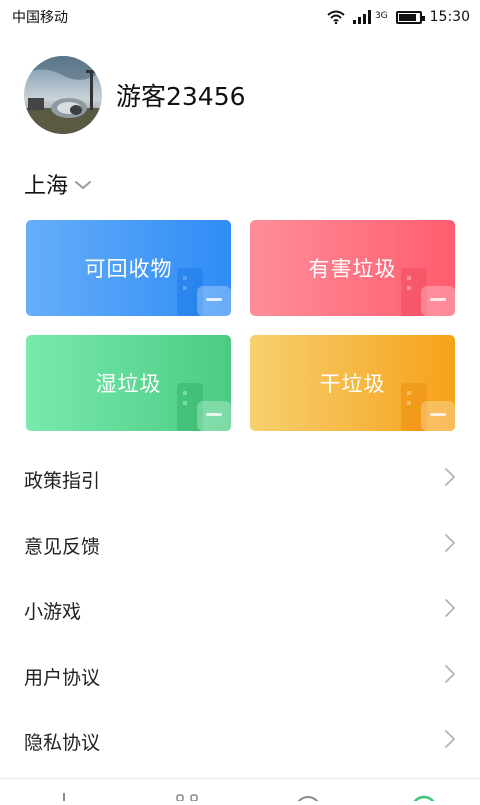  I want to click on menu-item-mini-game: 小游戏, so click(240, 611).